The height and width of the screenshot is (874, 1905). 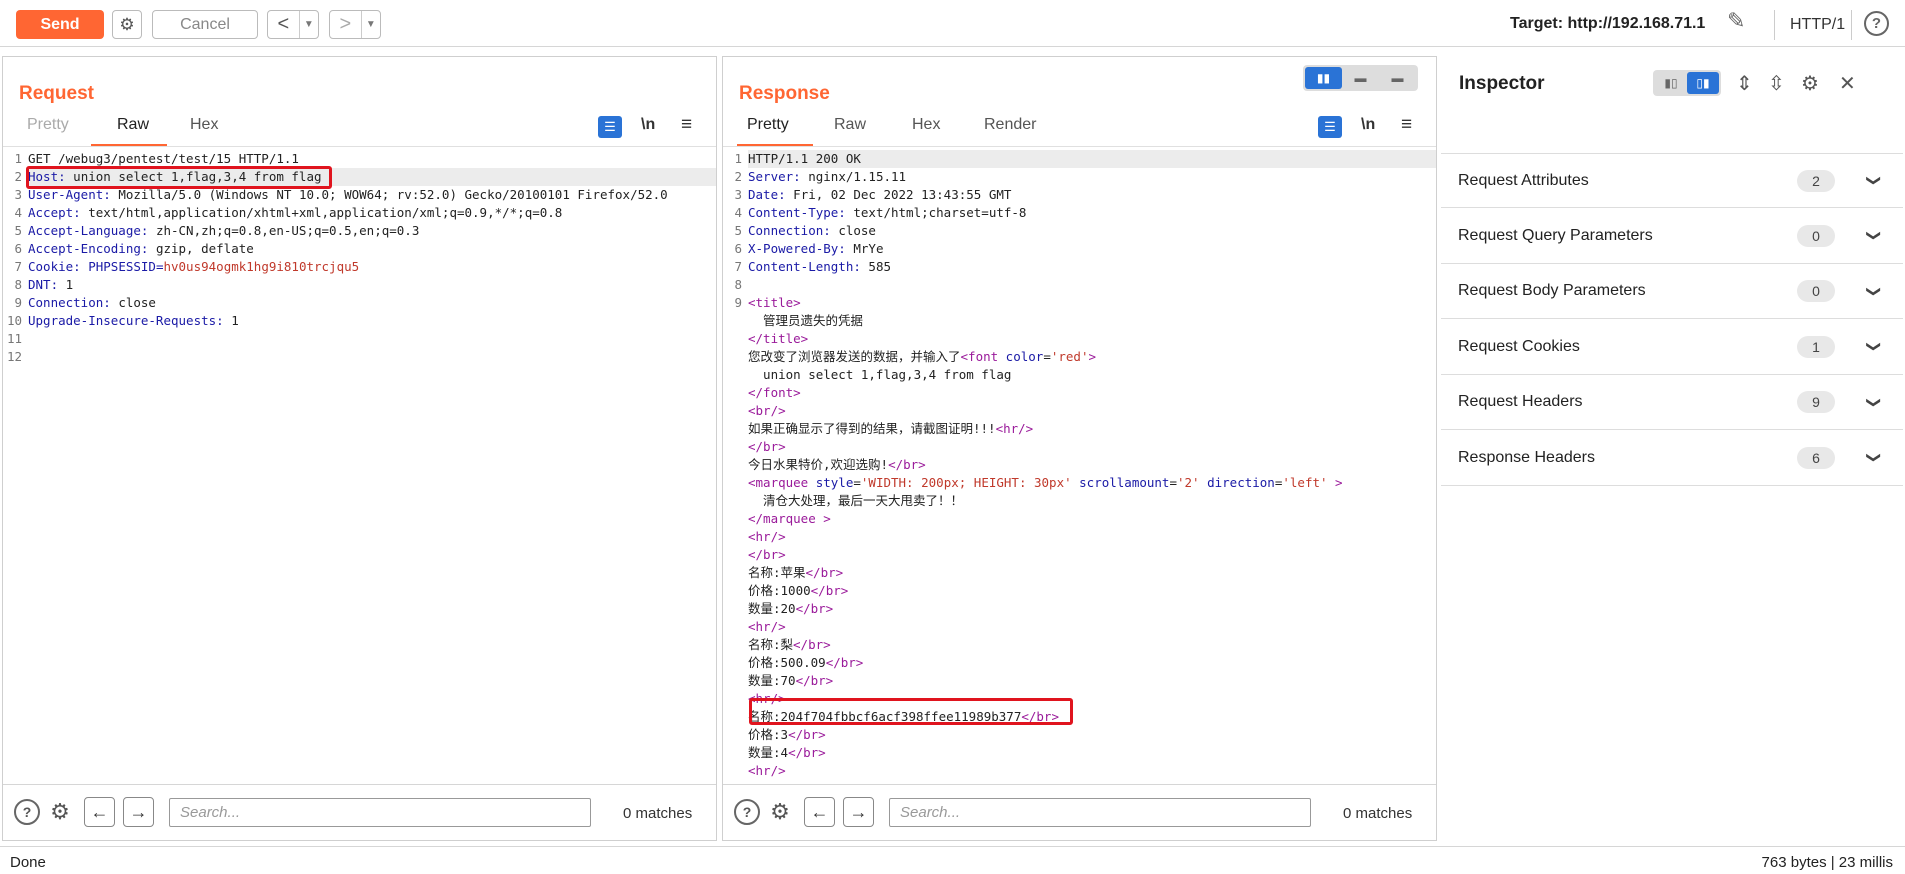 I want to click on inspector-section-label: Request Attributes, so click(x=1523, y=180).